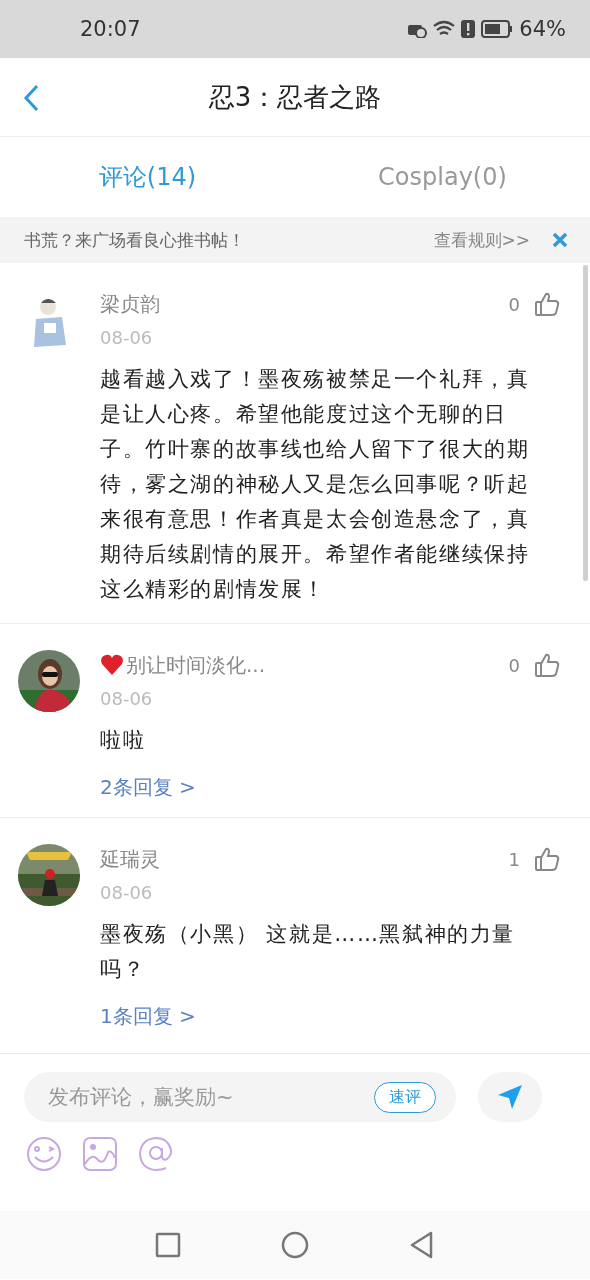 The image size is (590, 1280). Describe the element at coordinates (315, 484) in the screenshot. I see `comment-text: 越看越入戏了！墨夜殇被禁足一个礼拜，真是让人心疼。希望他能度过这个无聊的日子。竹叶寨的故事线也给人留下了很大的期待，雾之湖的神秘人又是怎么回事呢？听起来很有意思！作者真是太会创造悬念了，真期待后续剧情的展开。希望作者能继续保持这么精彩的剧情发展！` at that location.